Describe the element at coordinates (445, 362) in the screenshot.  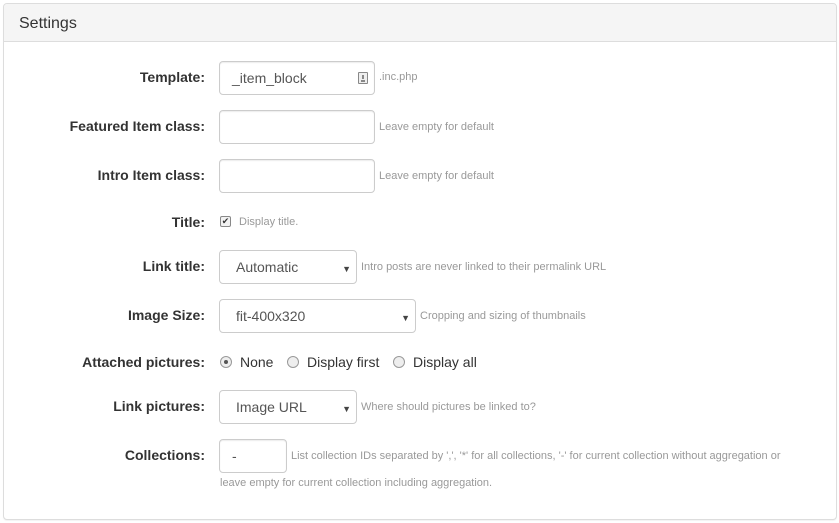
I see `radio-display-all-label: Display all` at that location.